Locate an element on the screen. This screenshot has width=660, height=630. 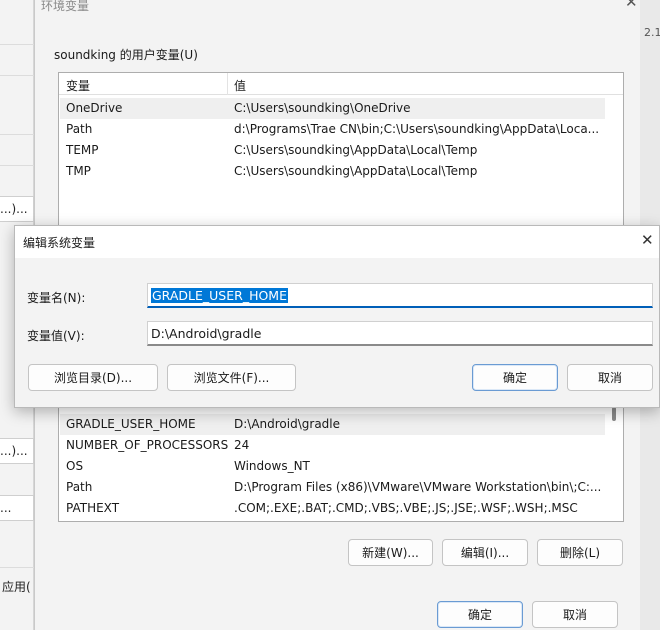
edge-text: 2.1 is located at coordinates (652, 32).